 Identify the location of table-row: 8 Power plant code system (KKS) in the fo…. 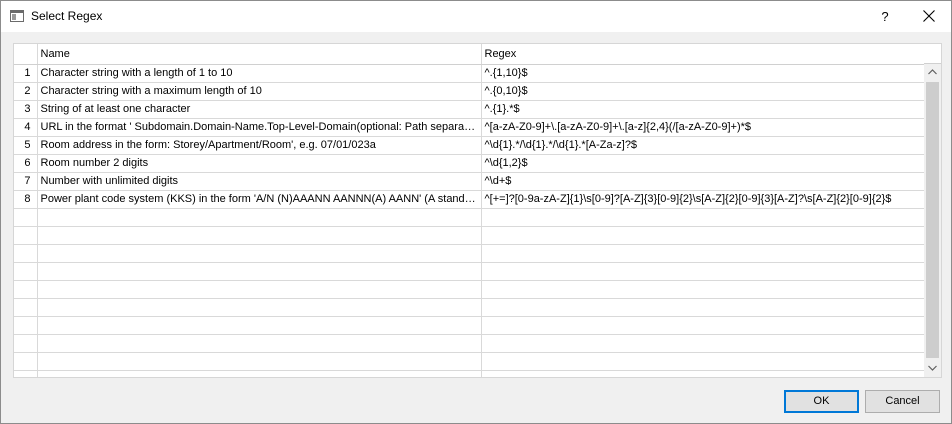
(469, 199).